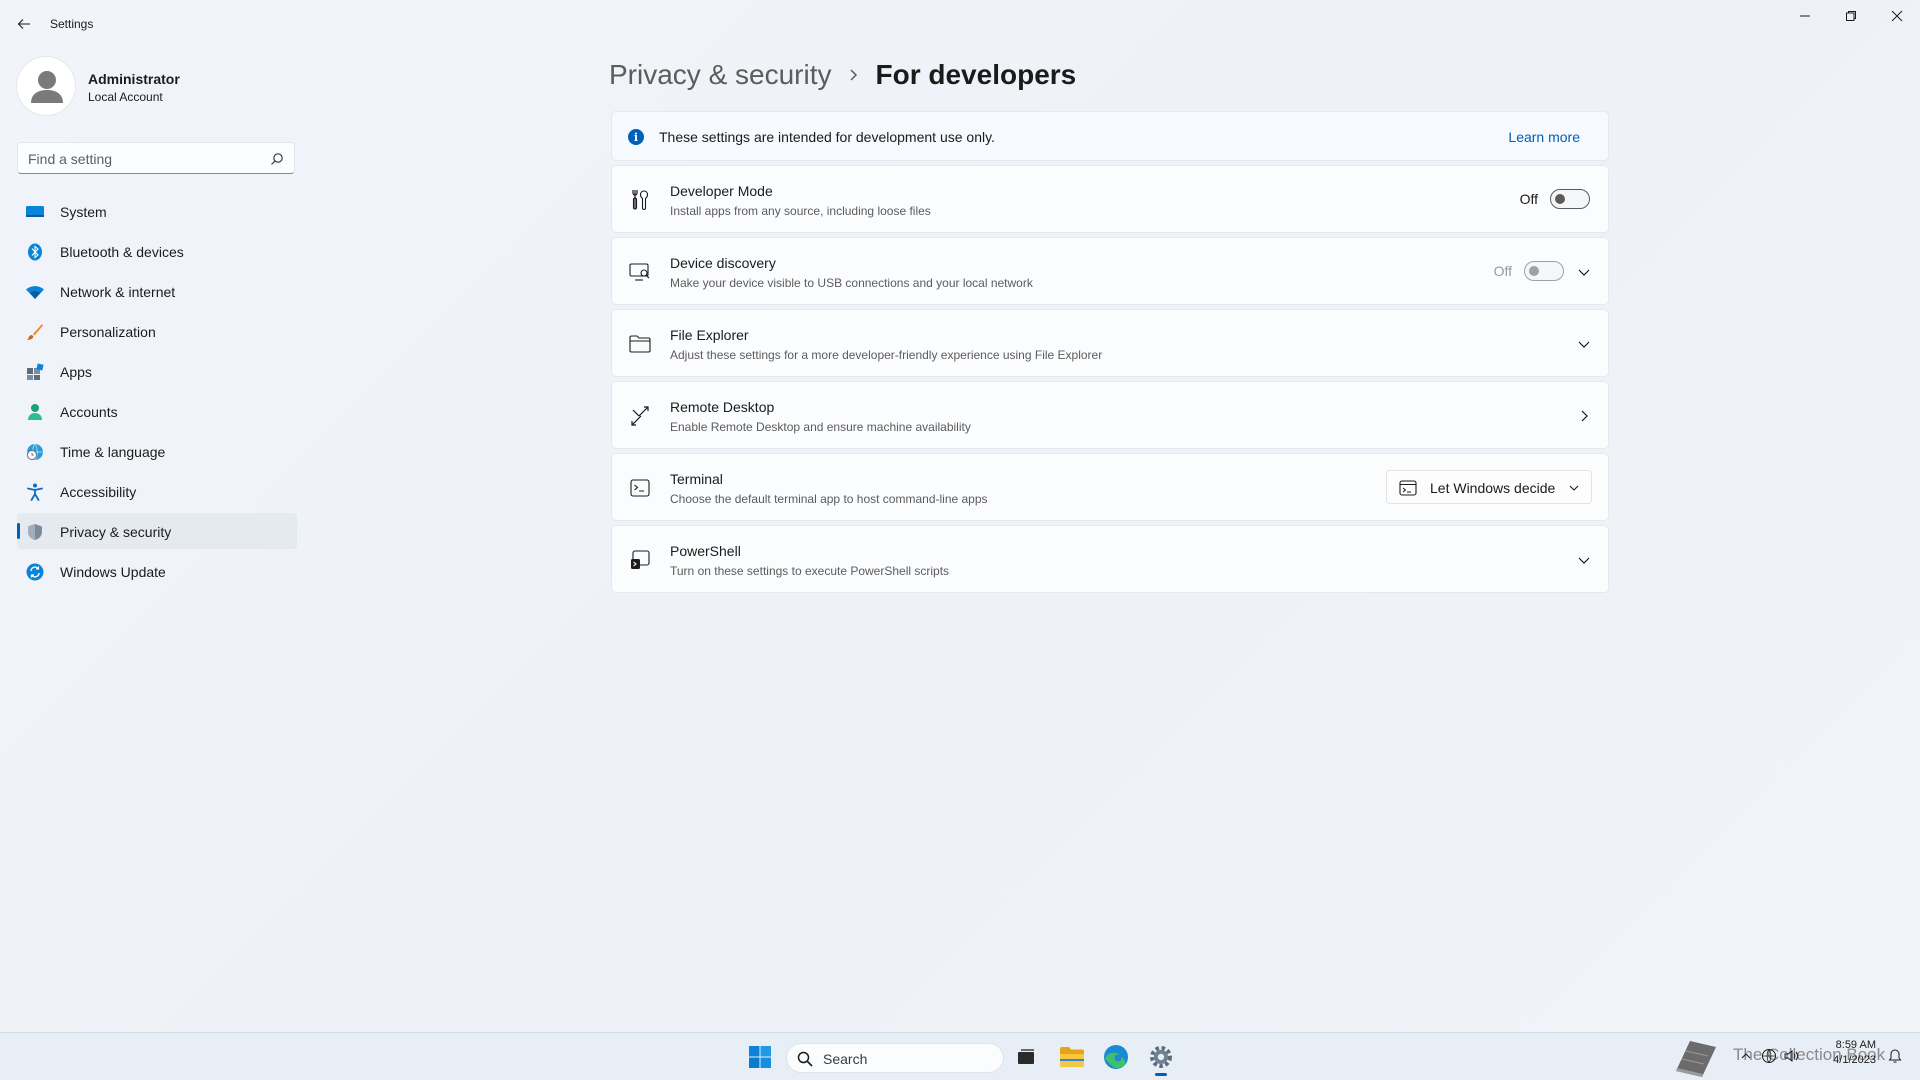 Image resolution: width=1920 pixels, height=1080 pixels. Describe the element at coordinates (1493, 488) in the screenshot. I see `dropdown-selected-value: Let Windows decide` at that location.